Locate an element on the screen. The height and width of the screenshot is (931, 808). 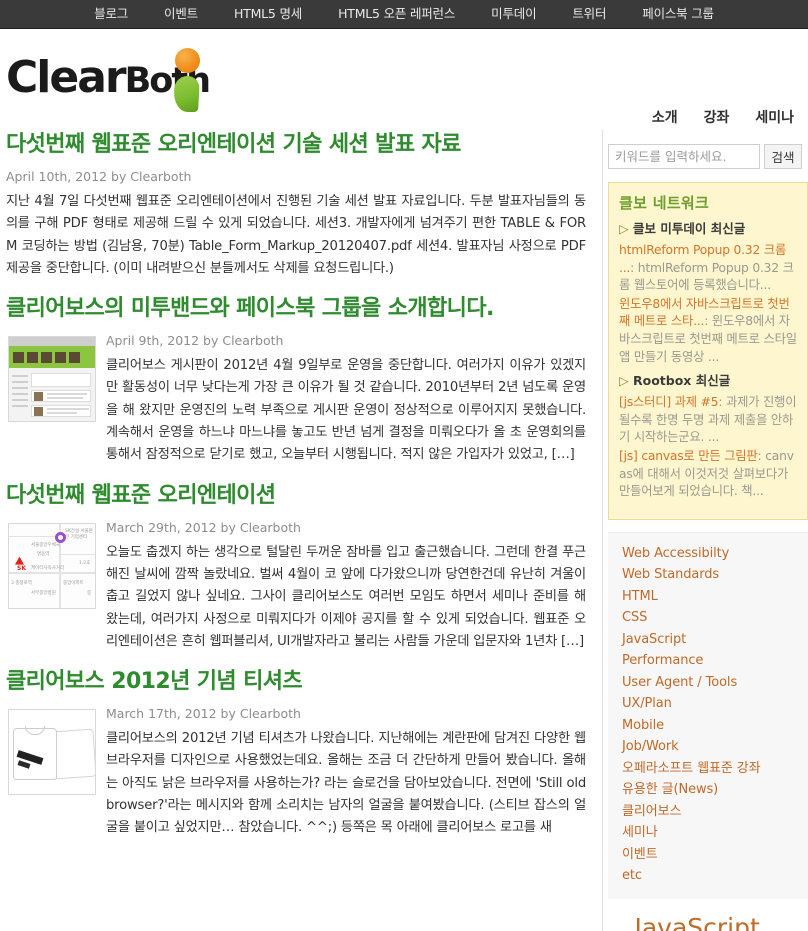
tag-item-javascript: JavaScript is located at coordinates (696, 922).